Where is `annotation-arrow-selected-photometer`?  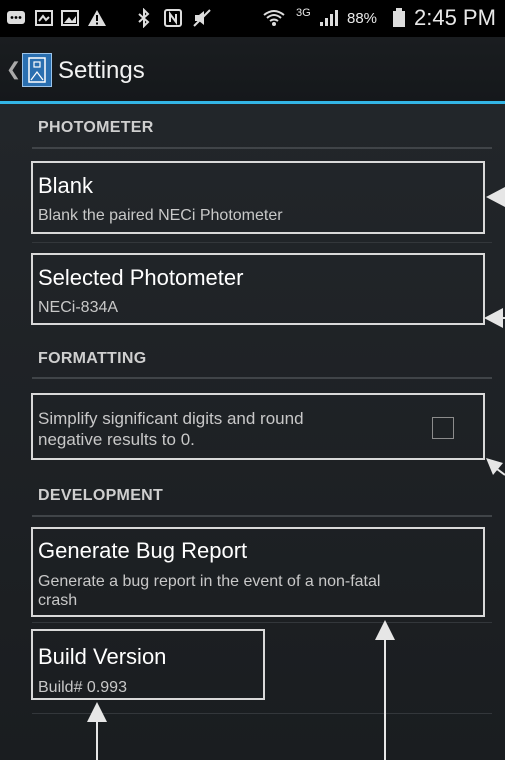 annotation-arrow-selected-photometer is located at coordinates (494, 318).